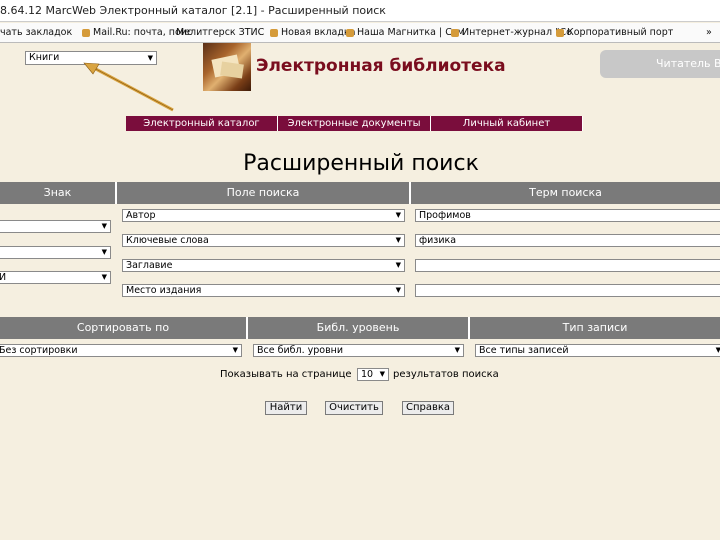 Image resolution: width=720 pixels, height=540 pixels. What do you see at coordinates (446, 374) in the screenshot?
I see `results-label: результатов поиска` at bounding box center [446, 374].